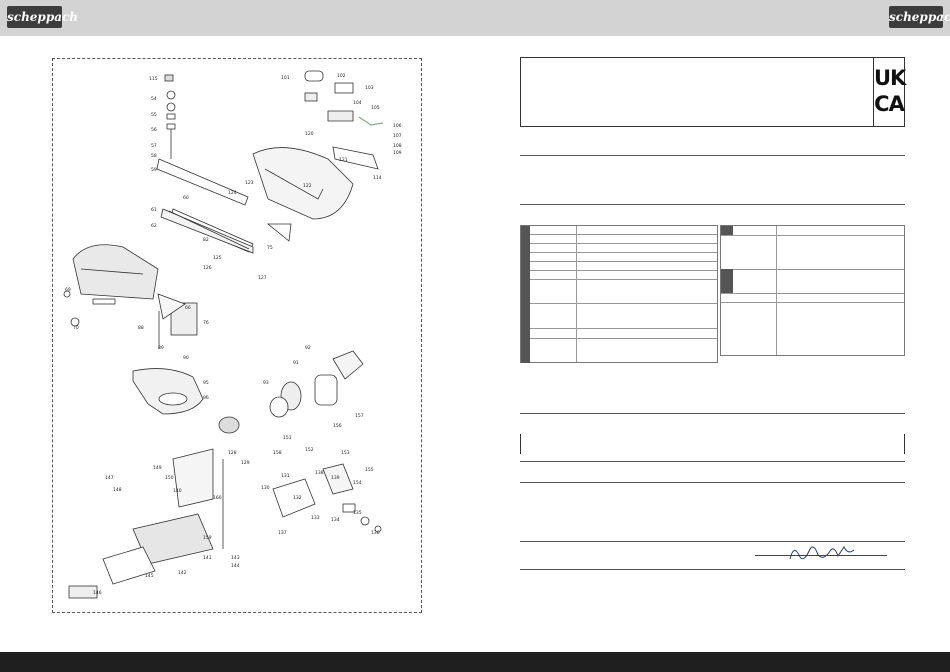  What do you see at coordinates (889, 104) in the screenshot?
I see `ukca-mark-line2: CA` at bounding box center [889, 104].